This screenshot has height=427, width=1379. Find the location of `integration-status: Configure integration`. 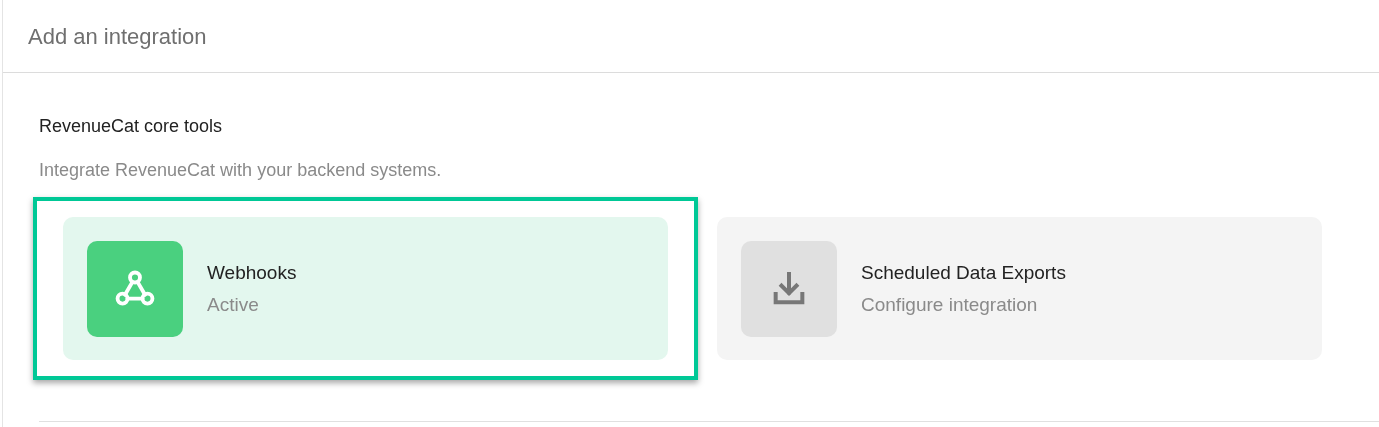

integration-status: Configure integration is located at coordinates (950, 304).